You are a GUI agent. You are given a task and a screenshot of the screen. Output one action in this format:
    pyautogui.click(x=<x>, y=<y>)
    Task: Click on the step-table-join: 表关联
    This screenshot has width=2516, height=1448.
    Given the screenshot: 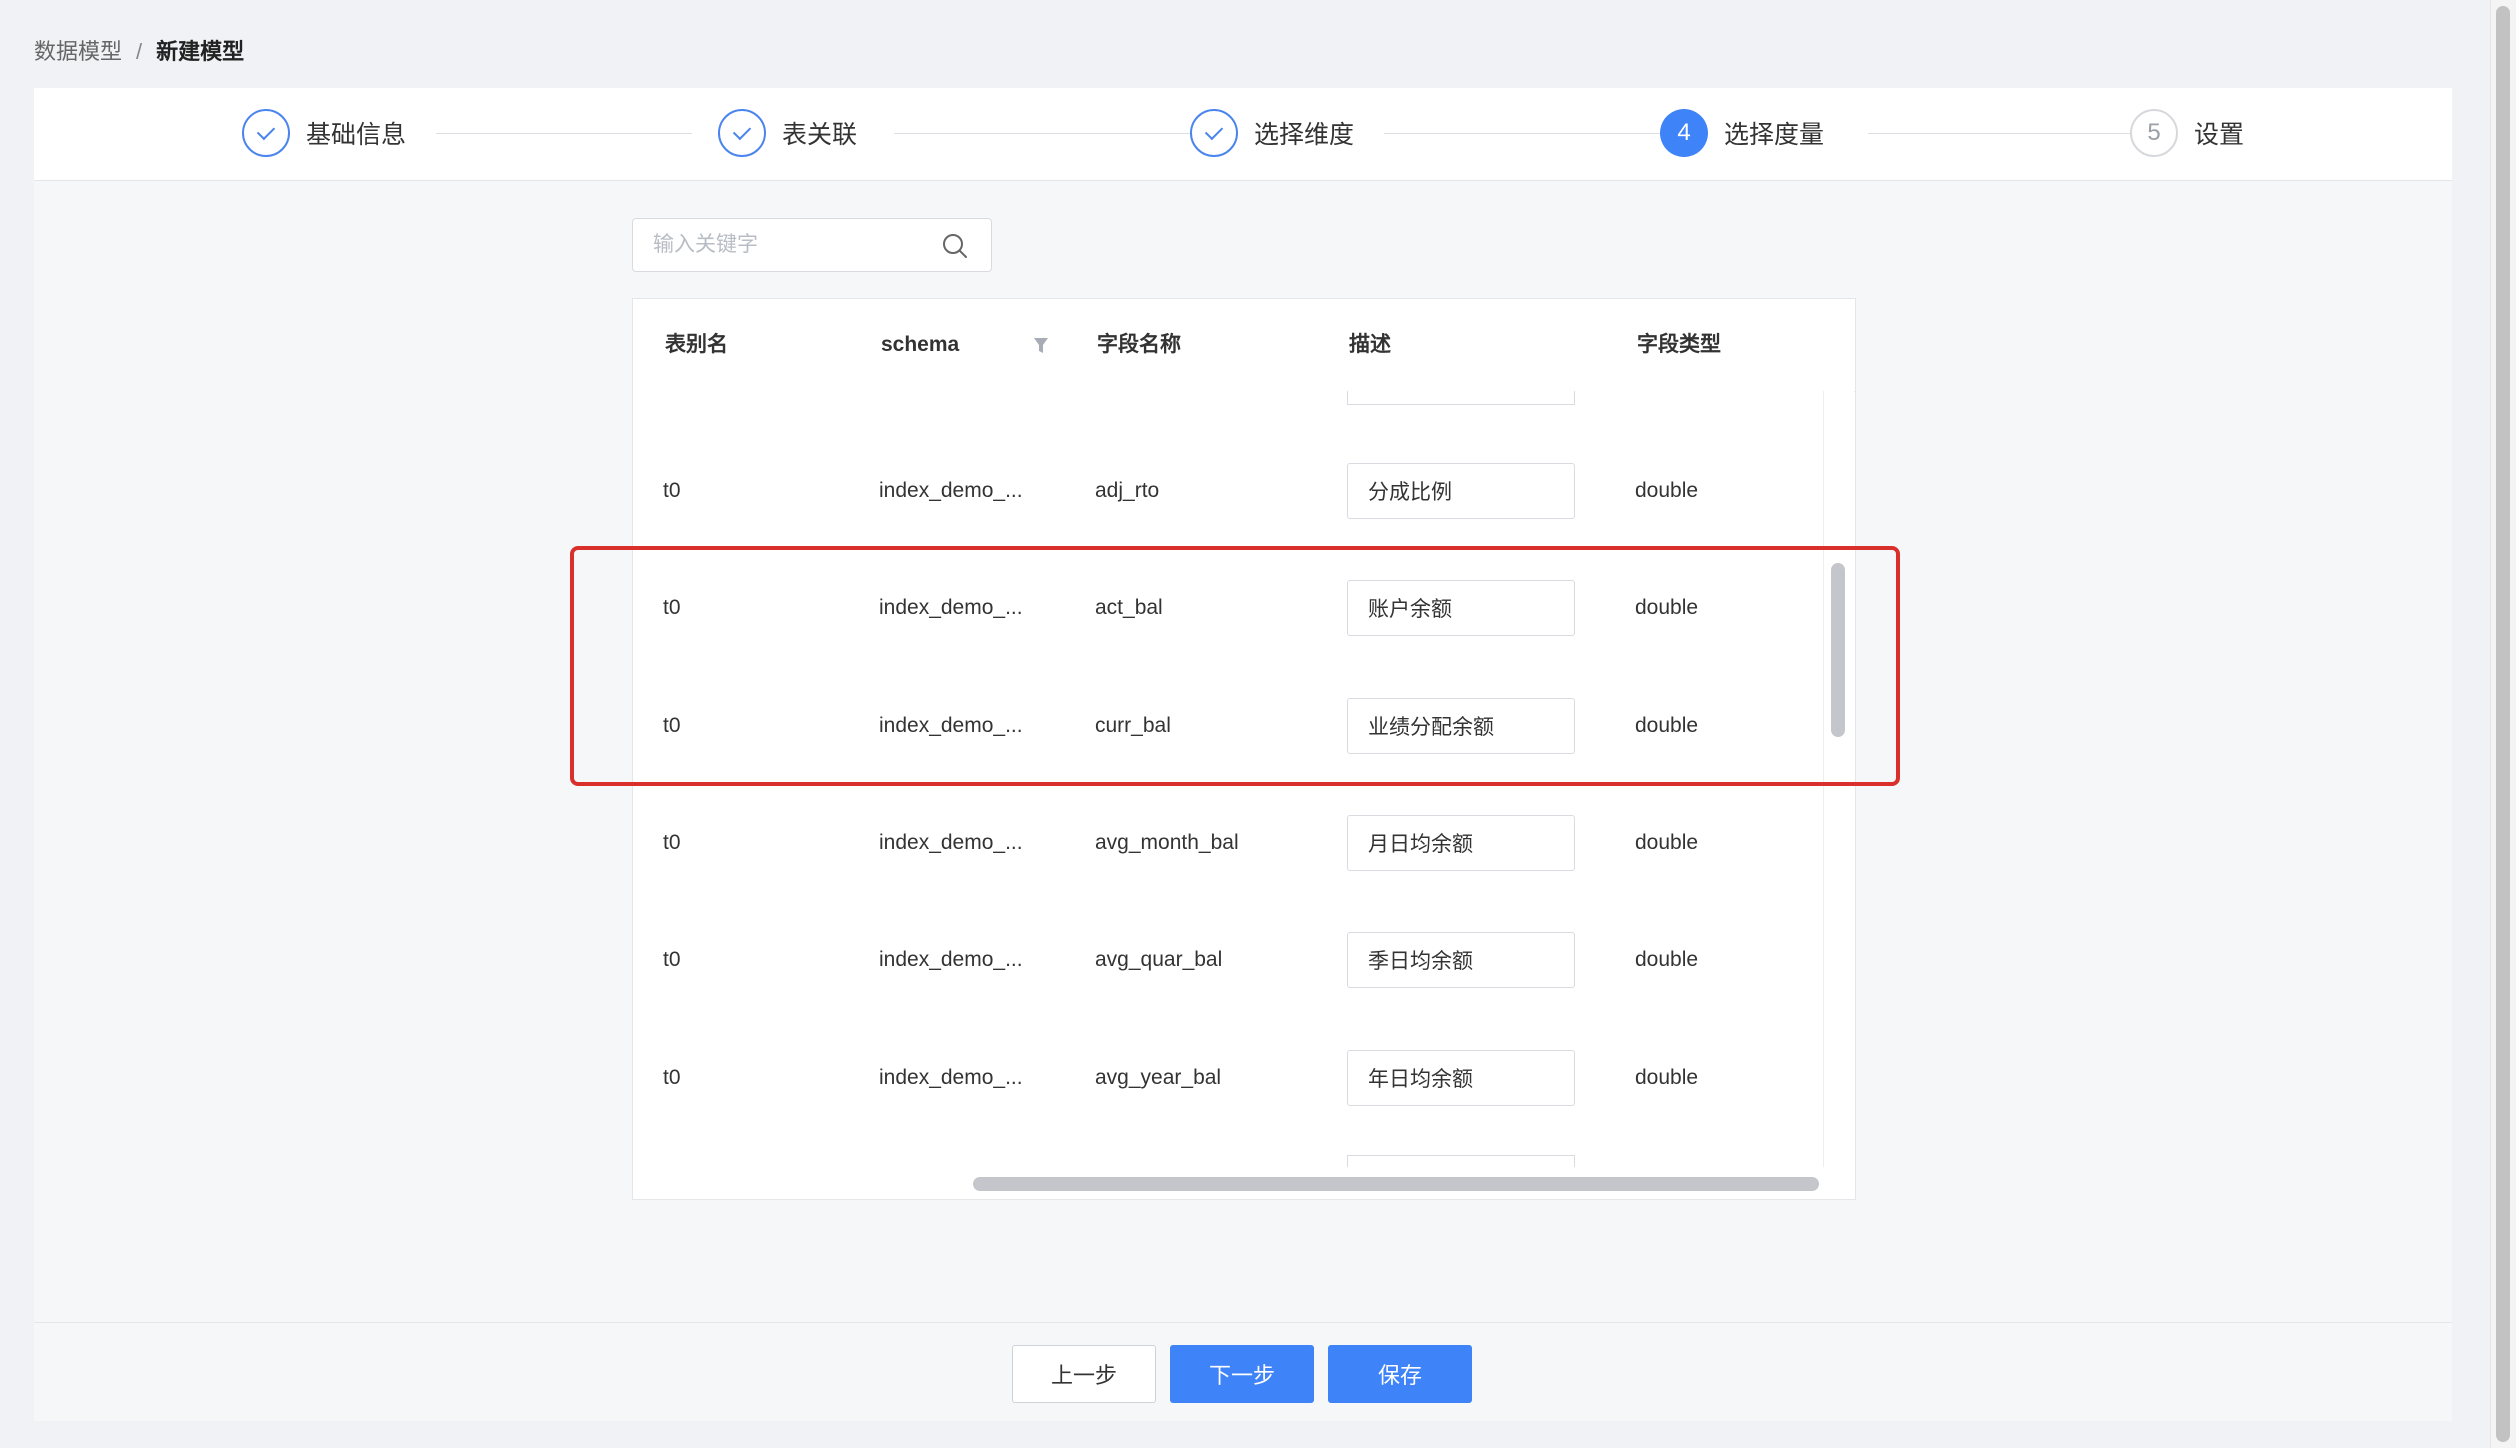 What is the action you would take?
    pyautogui.click(x=787, y=133)
    